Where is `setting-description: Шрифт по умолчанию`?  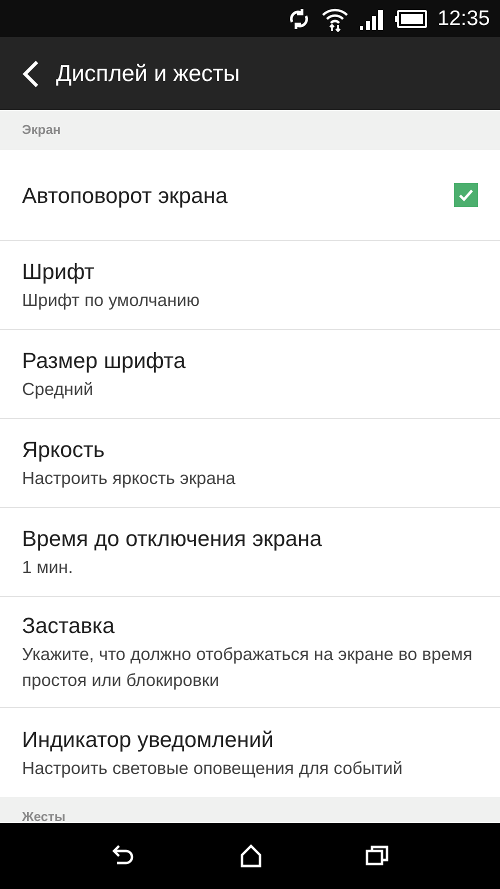 setting-description: Шрифт по умолчанию is located at coordinates (111, 300).